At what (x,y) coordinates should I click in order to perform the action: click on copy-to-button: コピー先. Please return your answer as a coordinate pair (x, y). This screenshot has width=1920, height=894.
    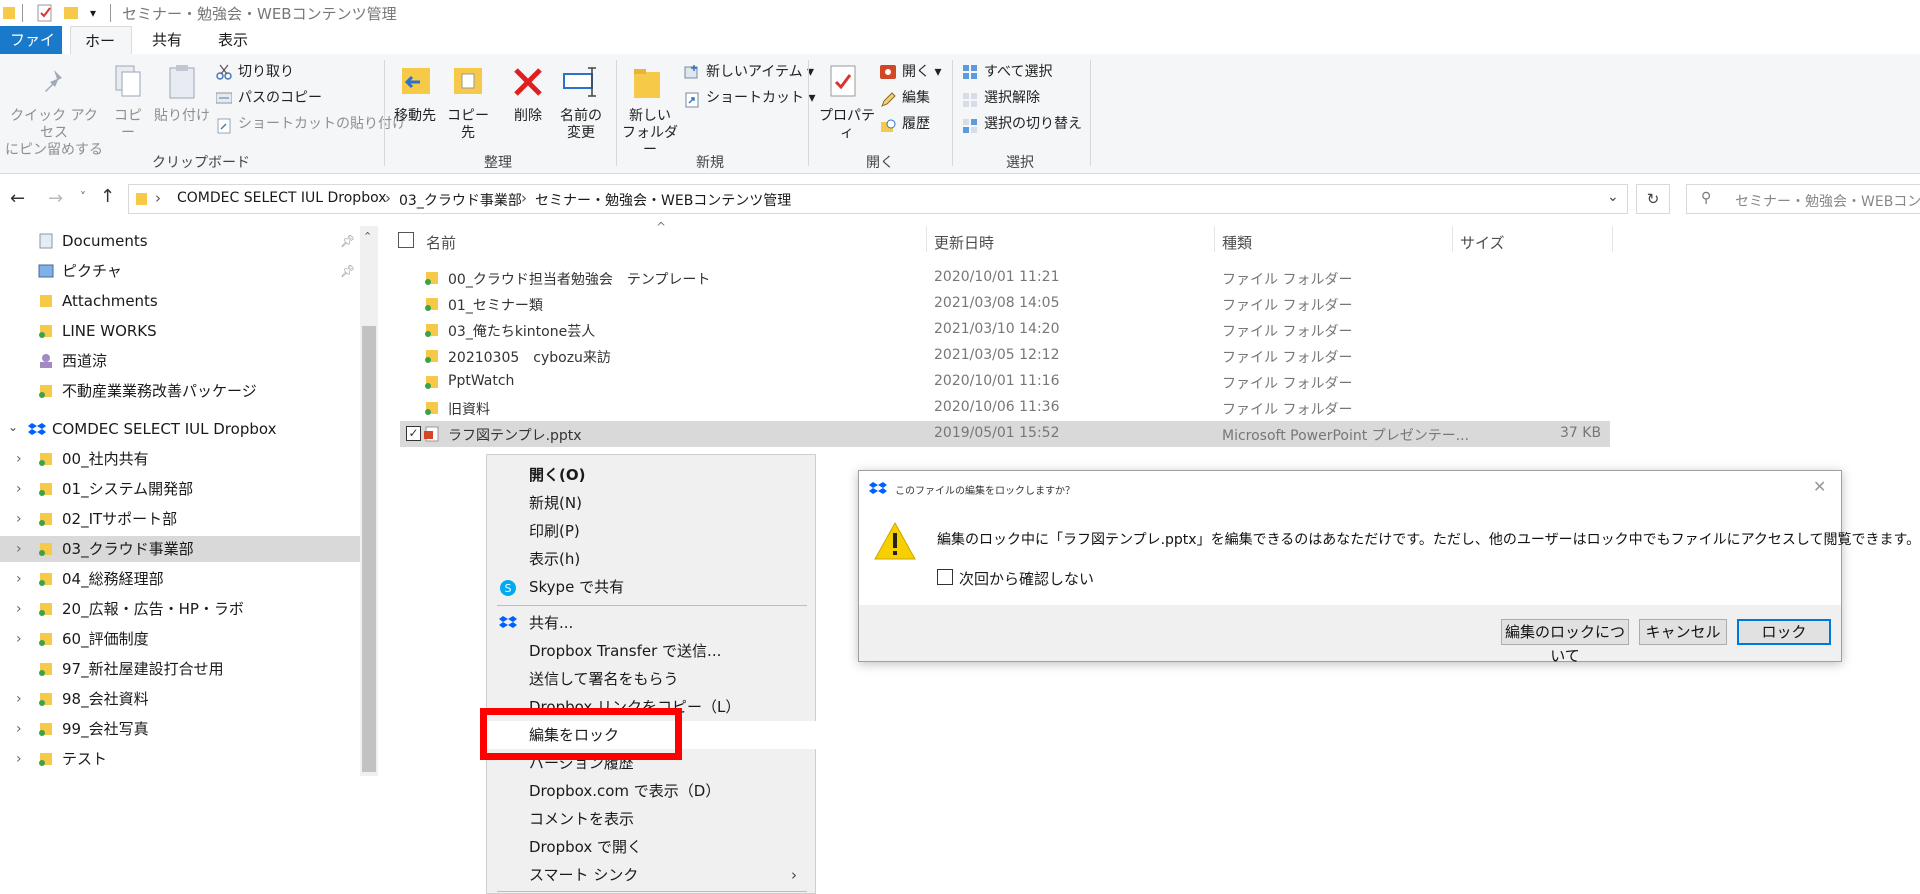
    Looking at the image, I should click on (468, 125).